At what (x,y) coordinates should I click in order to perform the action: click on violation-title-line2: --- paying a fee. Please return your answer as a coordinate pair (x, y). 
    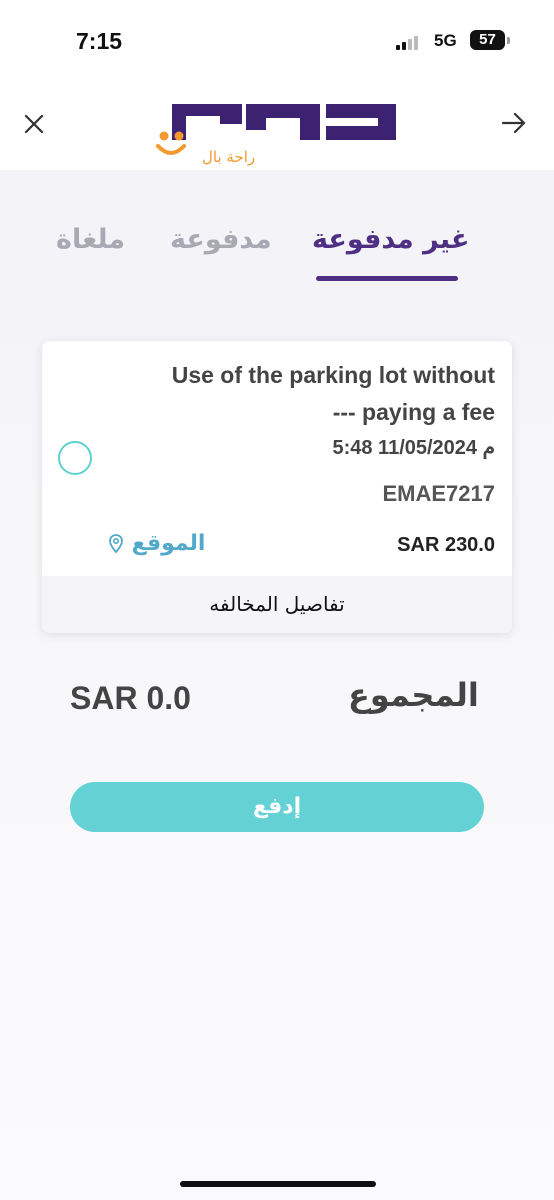
    Looking at the image, I should click on (413, 412).